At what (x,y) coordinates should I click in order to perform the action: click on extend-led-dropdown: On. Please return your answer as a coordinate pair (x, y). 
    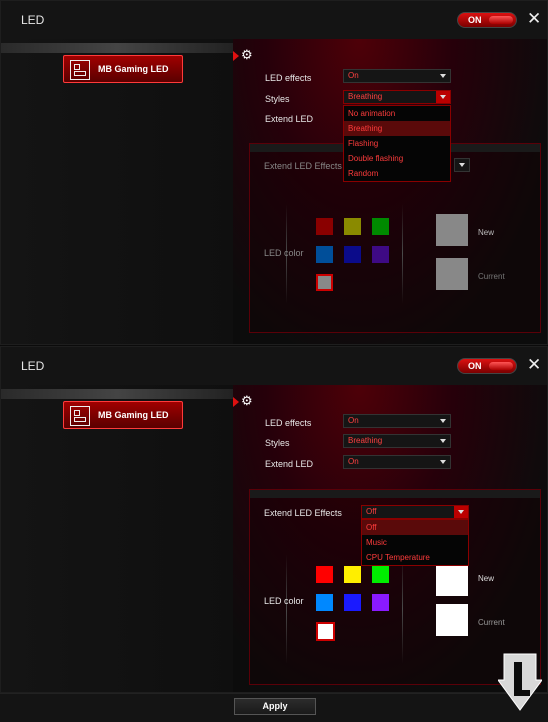
    Looking at the image, I should click on (397, 462).